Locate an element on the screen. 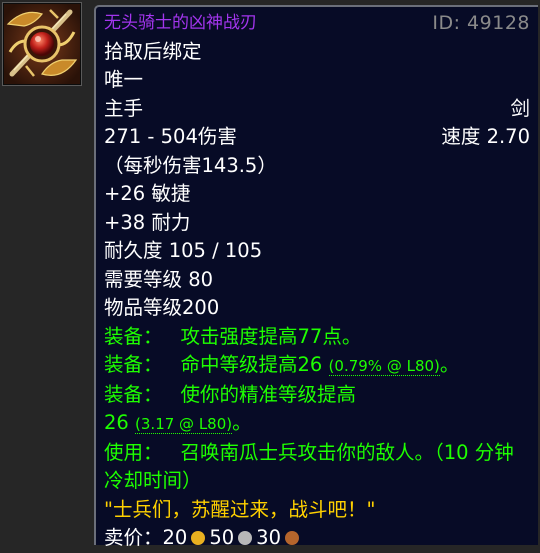 The height and width of the screenshot is (553, 540). equip-effect-attack-power: 装备： 攻击强度提高77点。 is located at coordinates (317, 337).